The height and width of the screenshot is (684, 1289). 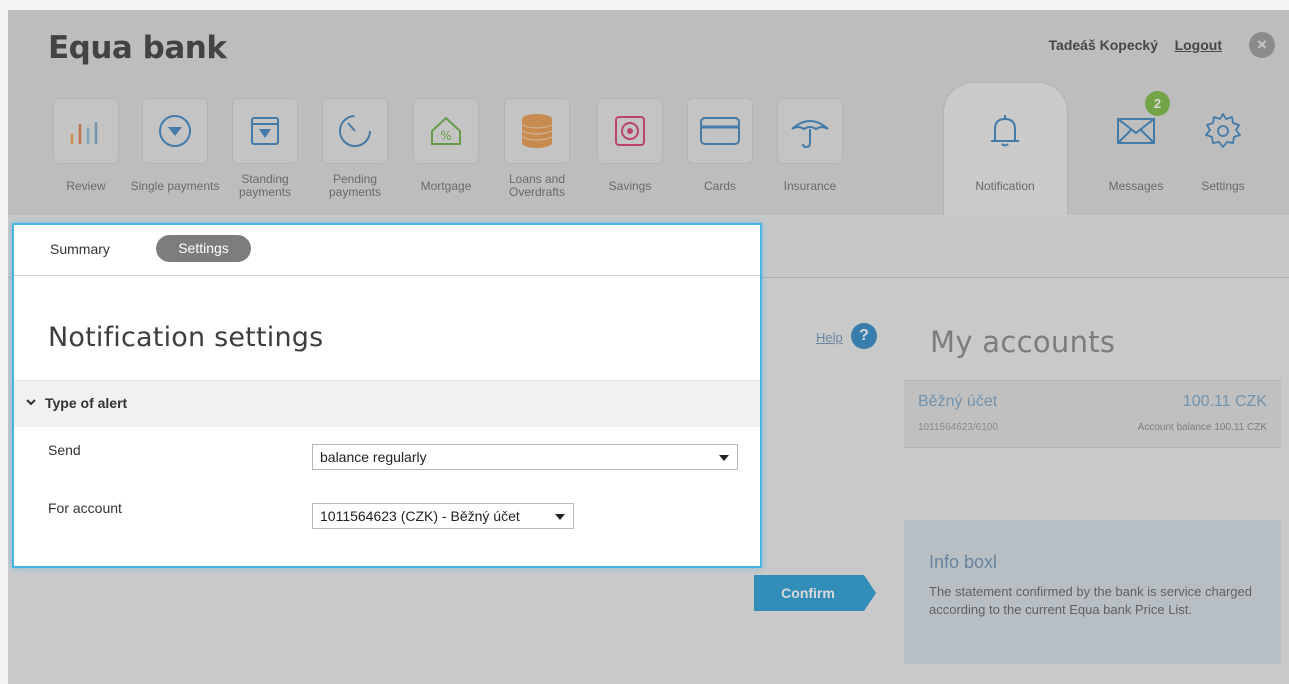 What do you see at coordinates (373, 457) in the screenshot?
I see `send-select-value: balance regularly` at bounding box center [373, 457].